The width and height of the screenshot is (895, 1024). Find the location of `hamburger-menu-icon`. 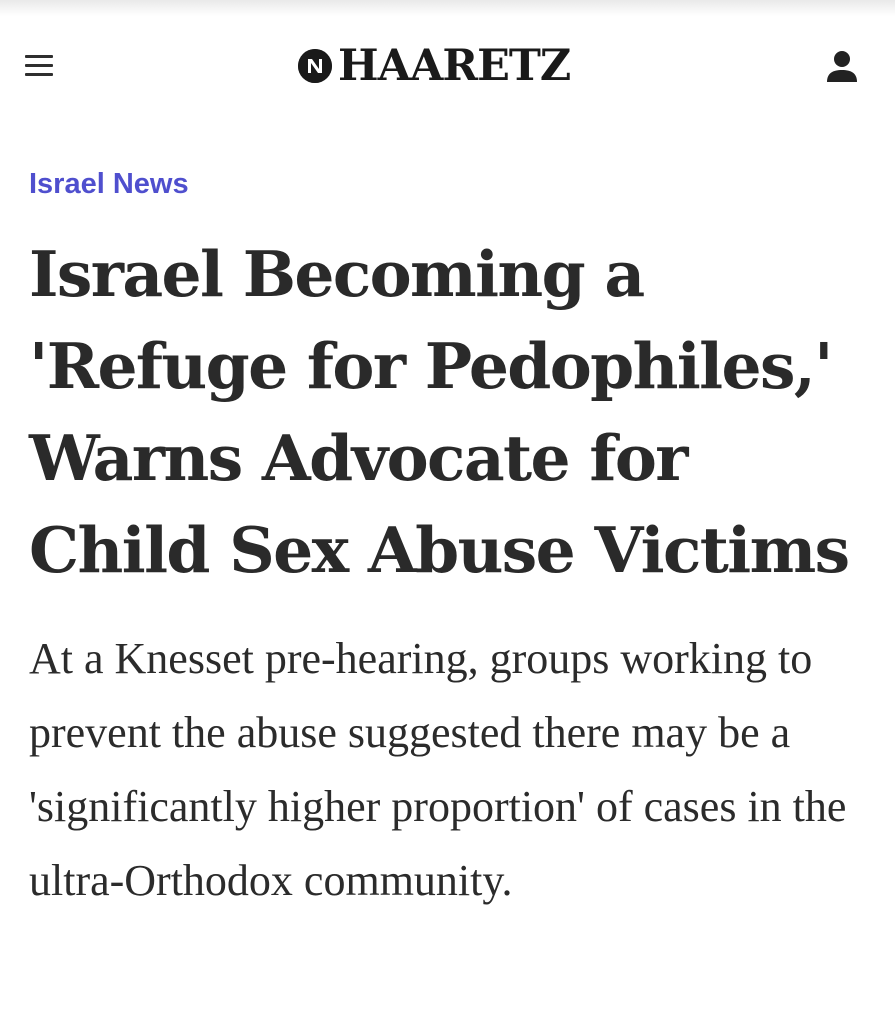

hamburger-menu-icon is located at coordinates (39, 56).